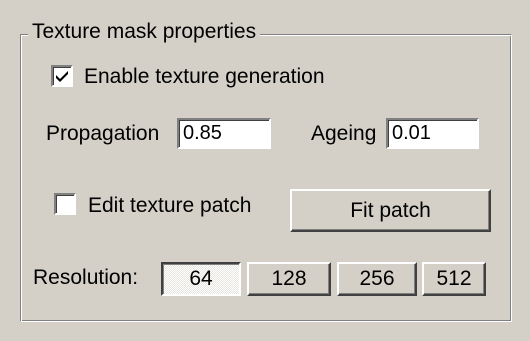 The width and height of the screenshot is (530, 341). I want to click on fit-patch-button: Fit patch, so click(390, 210).